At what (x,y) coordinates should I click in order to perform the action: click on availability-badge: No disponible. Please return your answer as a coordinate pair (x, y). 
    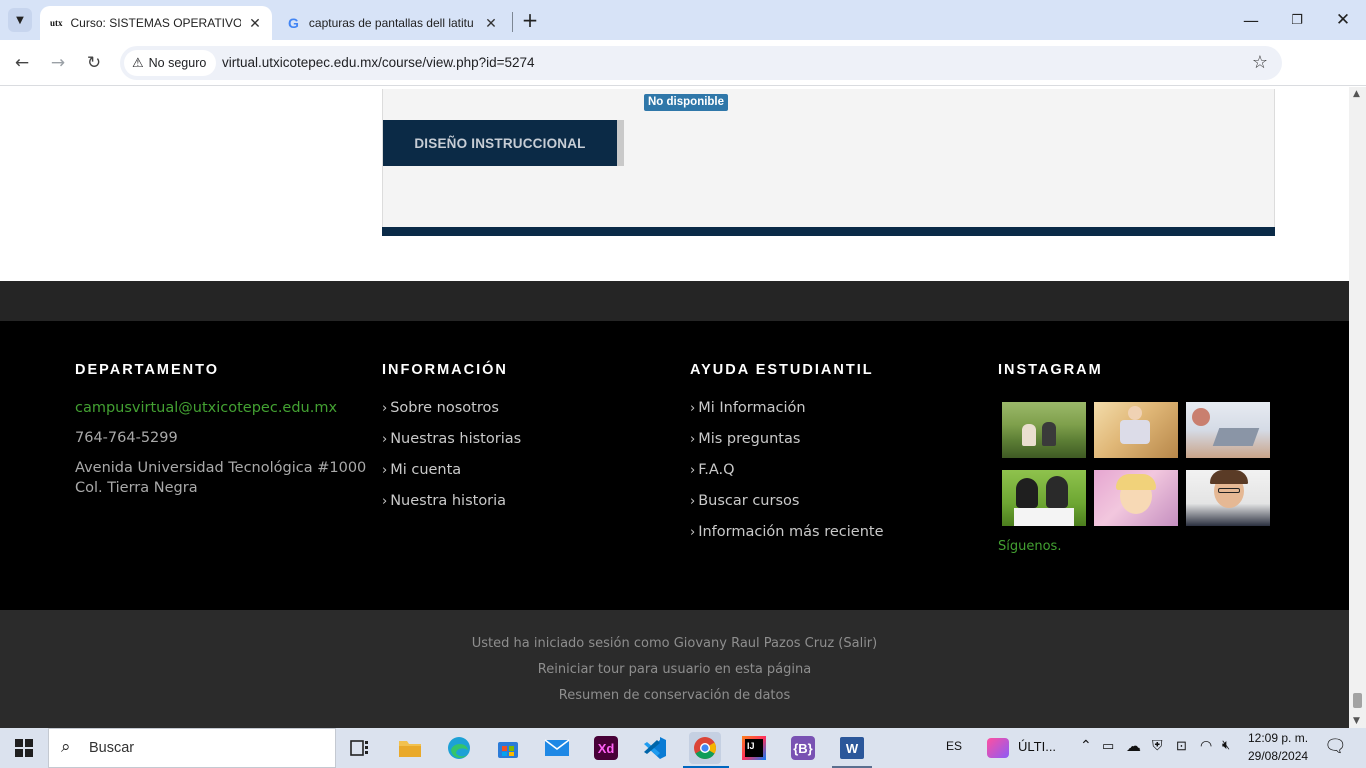
    Looking at the image, I should click on (686, 102).